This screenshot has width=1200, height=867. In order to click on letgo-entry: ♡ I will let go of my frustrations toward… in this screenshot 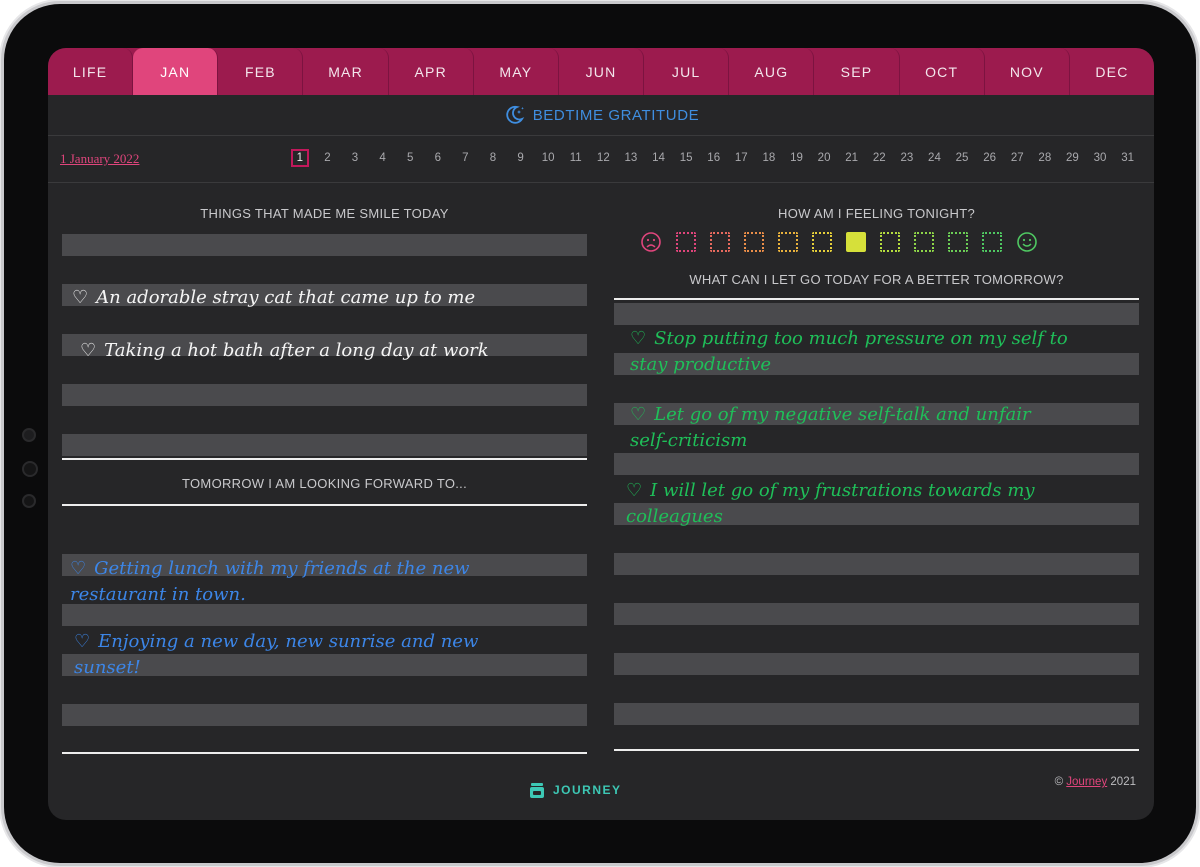, I will do `click(830, 491)`.